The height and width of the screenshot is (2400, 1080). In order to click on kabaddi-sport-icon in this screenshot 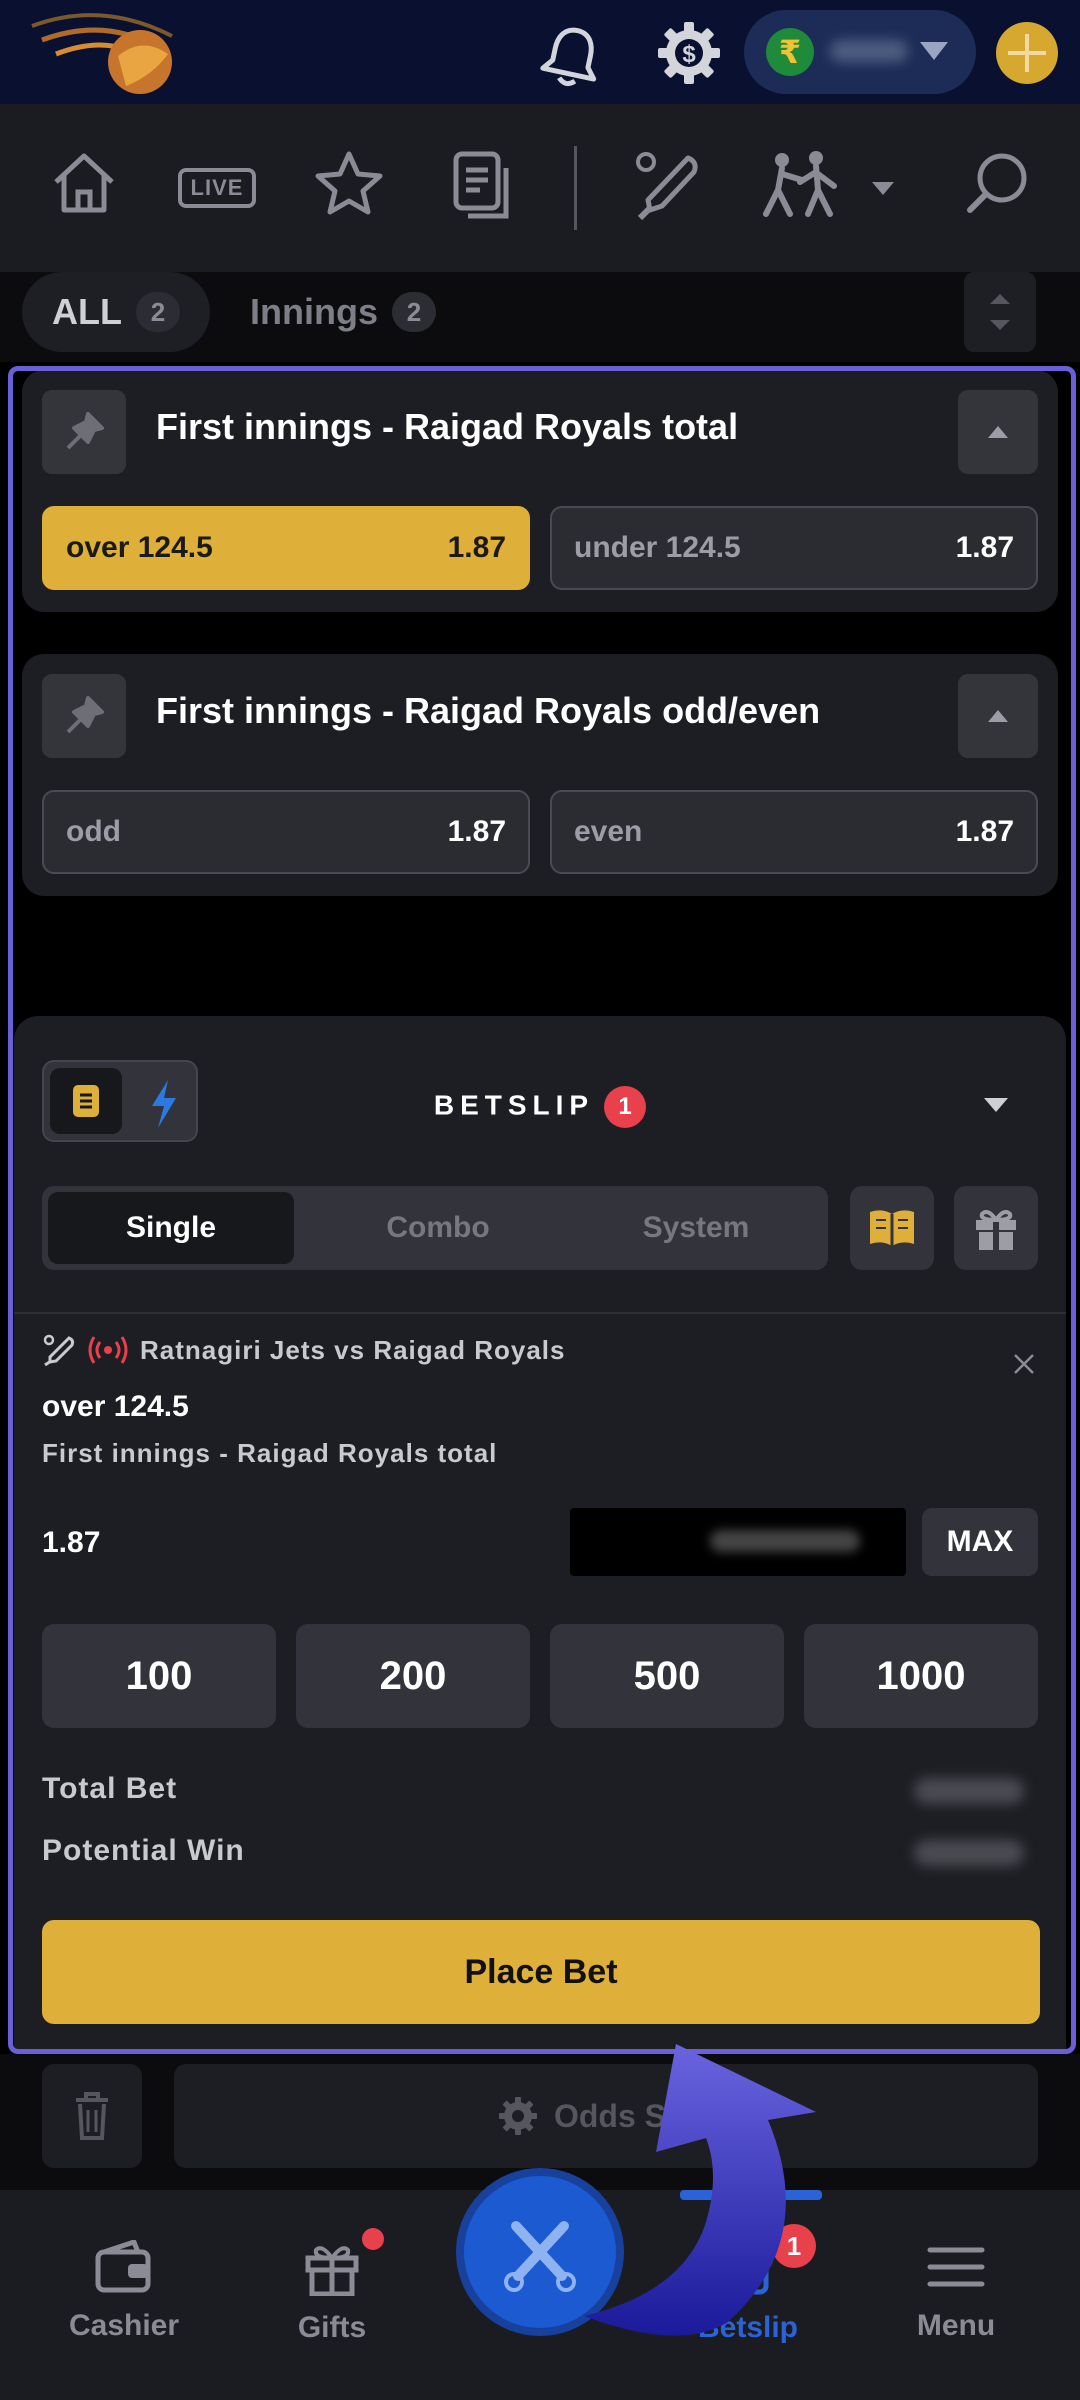, I will do `click(800, 184)`.